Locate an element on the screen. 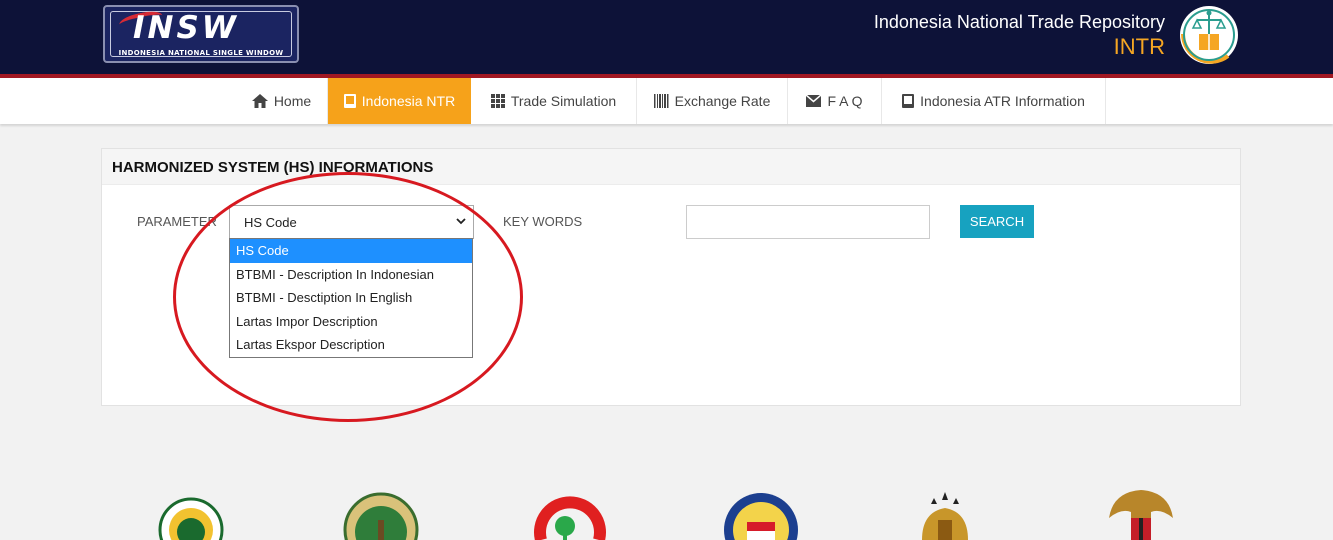  search-button: SEARCH is located at coordinates (997, 221).